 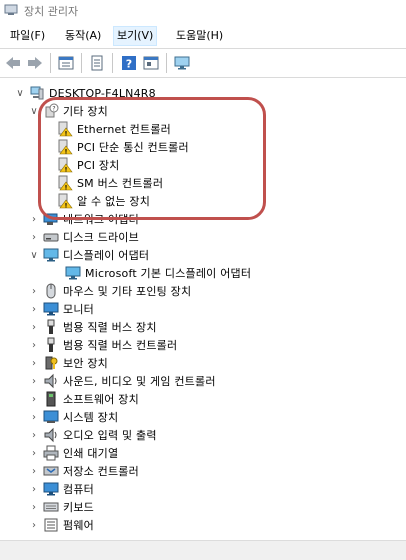 What do you see at coordinates (97, 63) in the screenshot?
I see `document-icon` at bounding box center [97, 63].